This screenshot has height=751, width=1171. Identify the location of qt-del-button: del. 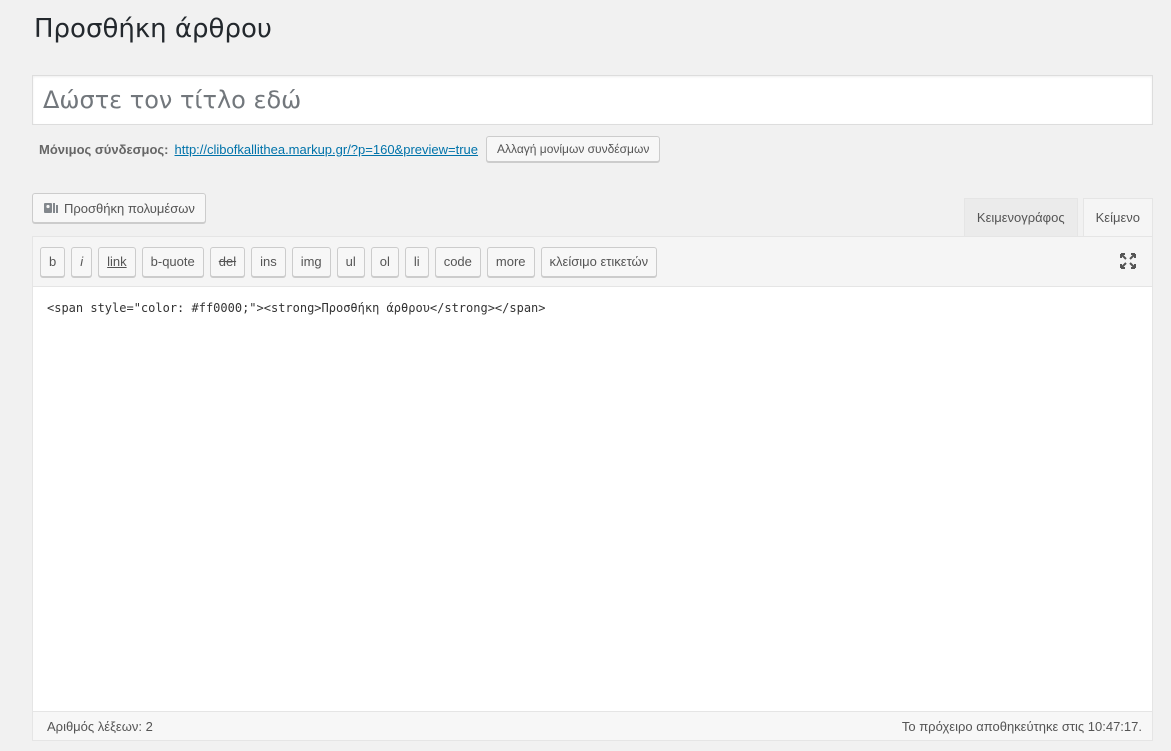
(227, 261).